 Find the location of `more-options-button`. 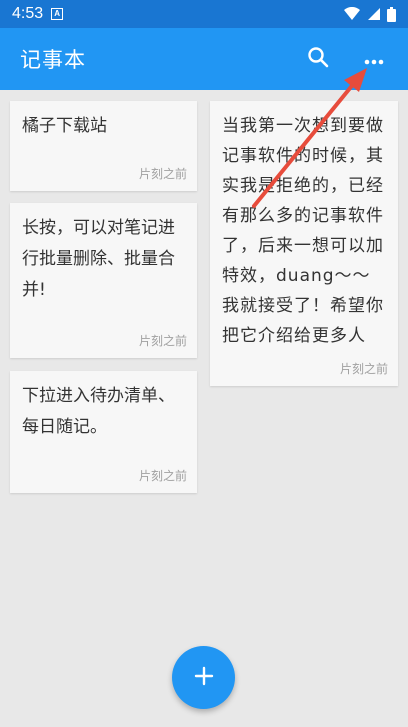

more-options-button is located at coordinates (374, 59).